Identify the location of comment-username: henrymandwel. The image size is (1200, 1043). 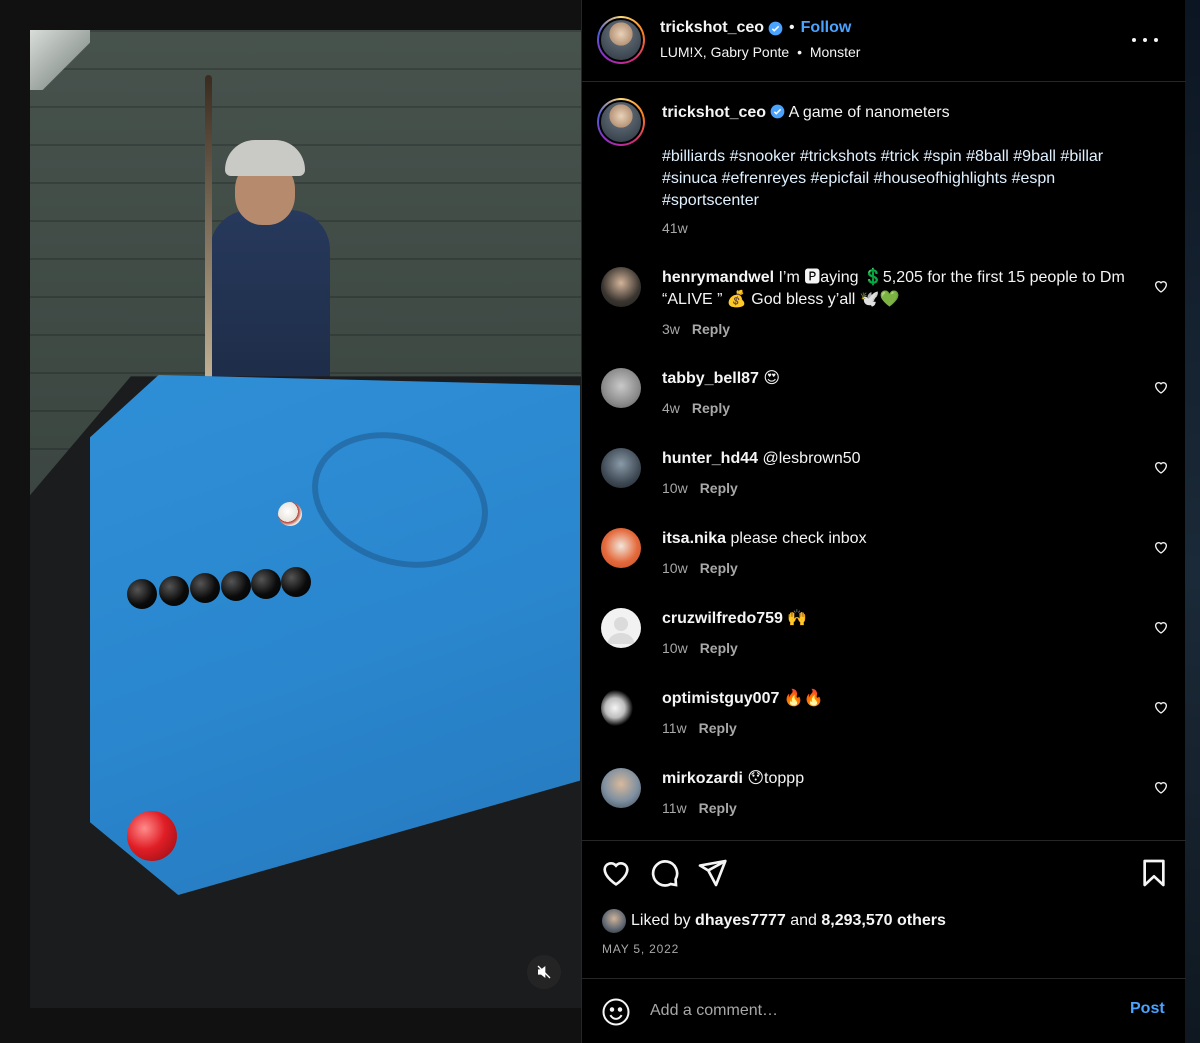
(718, 277).